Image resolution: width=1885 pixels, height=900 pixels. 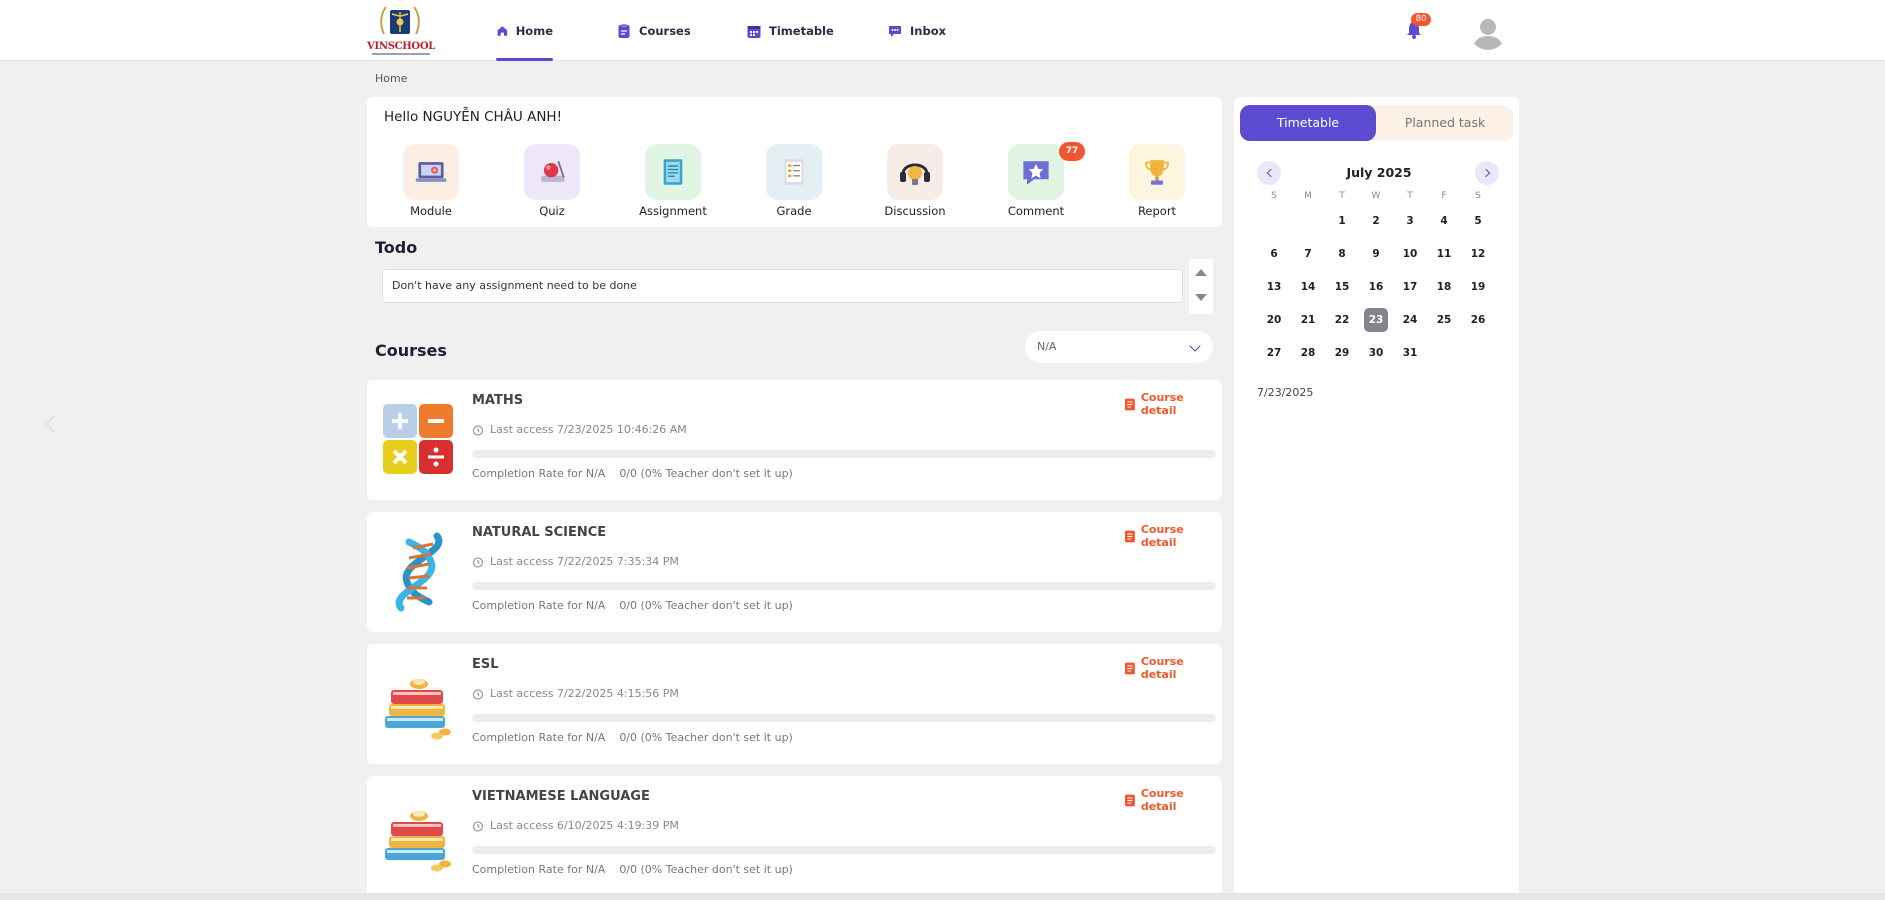 I want to click on calendar-day: 27, so click(x=1274, y=353).